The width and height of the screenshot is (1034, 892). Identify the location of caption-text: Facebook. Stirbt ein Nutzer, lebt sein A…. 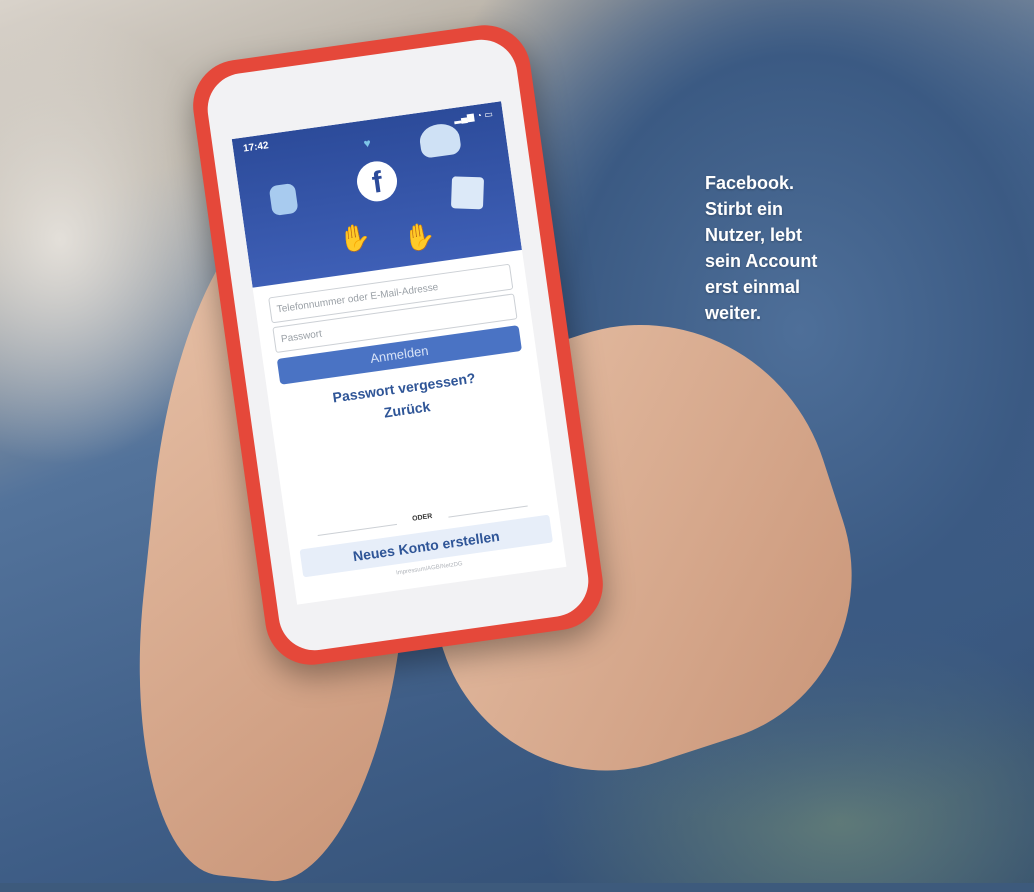
(790, 248).